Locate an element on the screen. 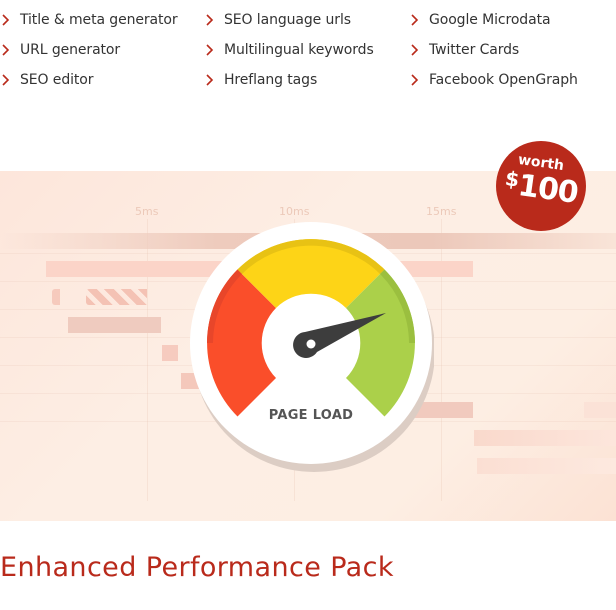 This screenshot has width=616, height=610. feature-label: Hreflang tags is located at coordinates (271, 80).